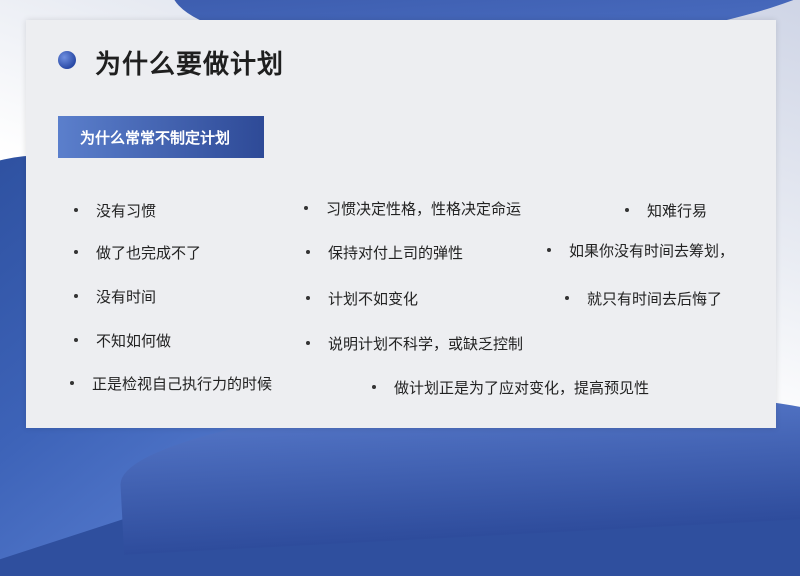 This screenshot has width=800, height=576. What do you see at coordinates (115, 210) in the screenshot?
I see `list-item: 没有习惯` at bounding box center [115, 210].